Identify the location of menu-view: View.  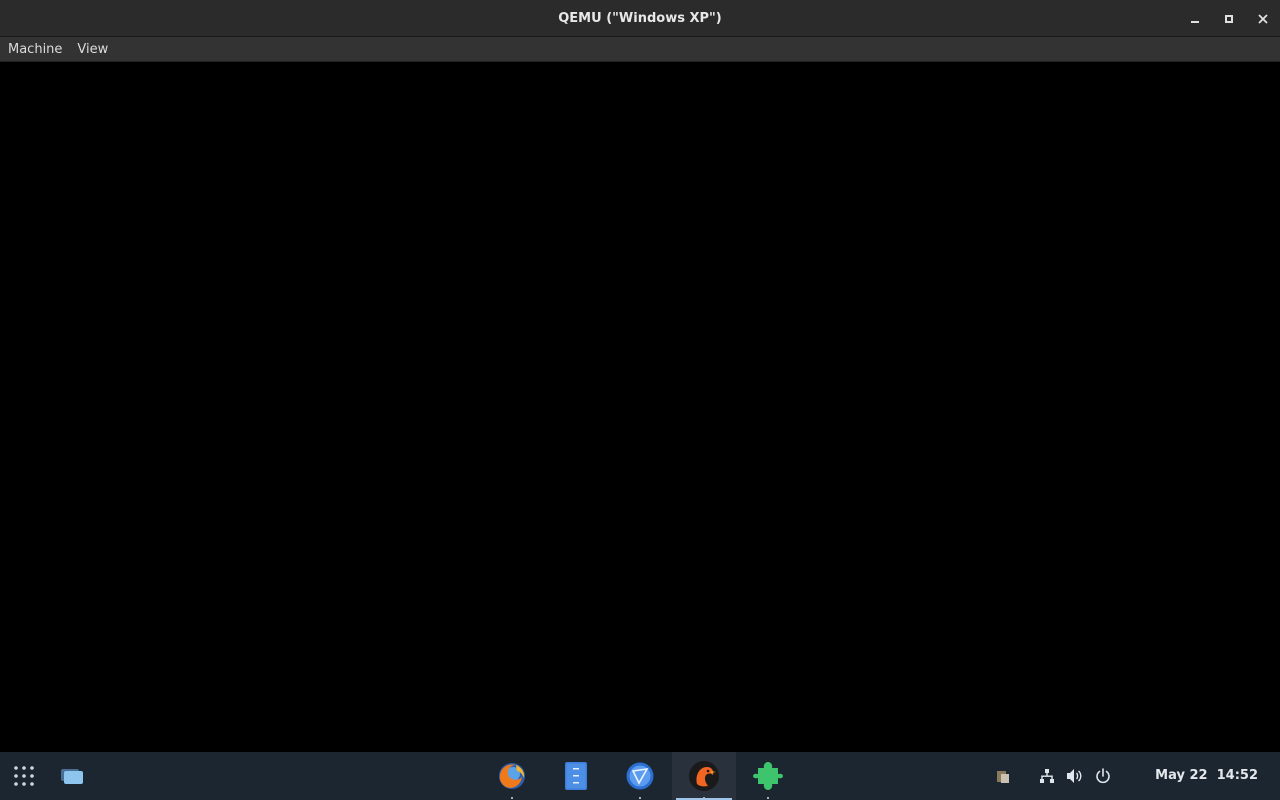
(92, 49).